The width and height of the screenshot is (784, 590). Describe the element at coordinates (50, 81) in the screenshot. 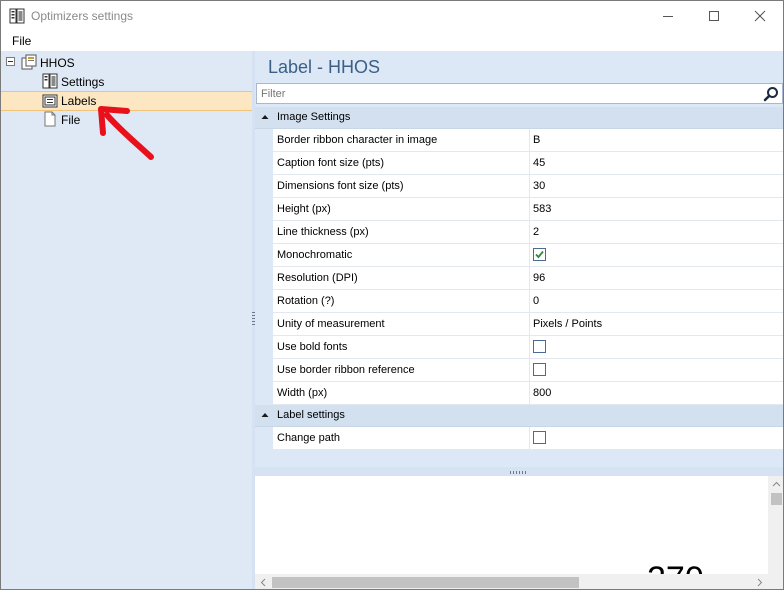

I see `settings-icon` at that location.